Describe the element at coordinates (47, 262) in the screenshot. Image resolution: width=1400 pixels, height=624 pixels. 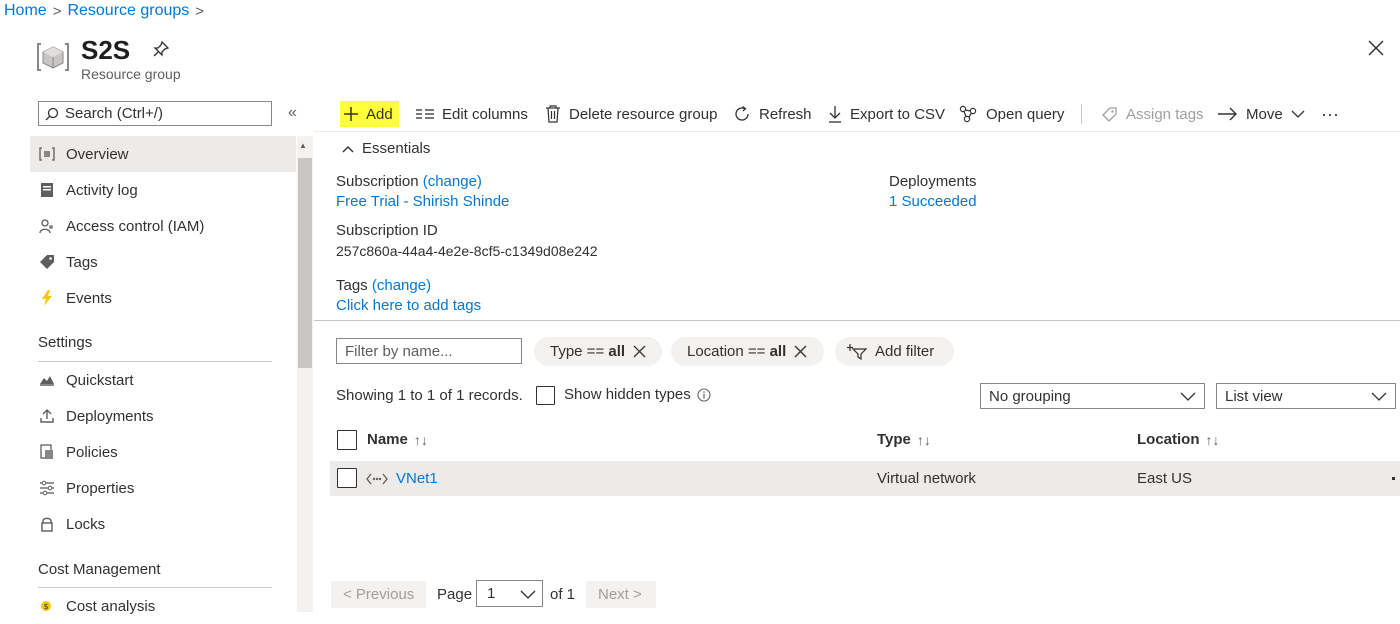
I see `tag-icon` at that location.